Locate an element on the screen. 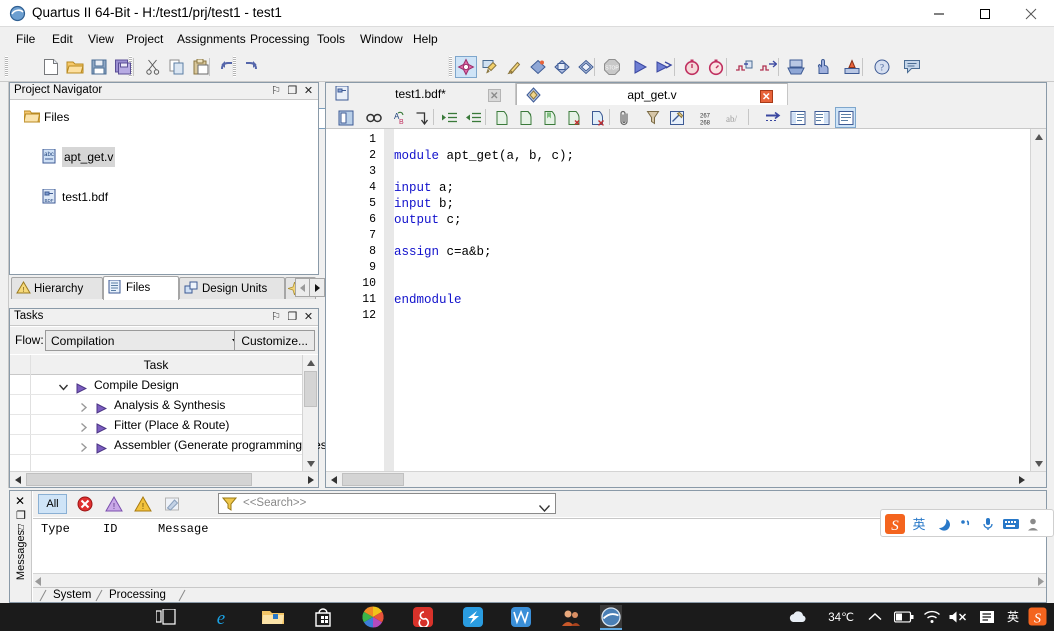  tree-node-test1-bdf: BDF test1.bdf is located at coordinates (164, 197).